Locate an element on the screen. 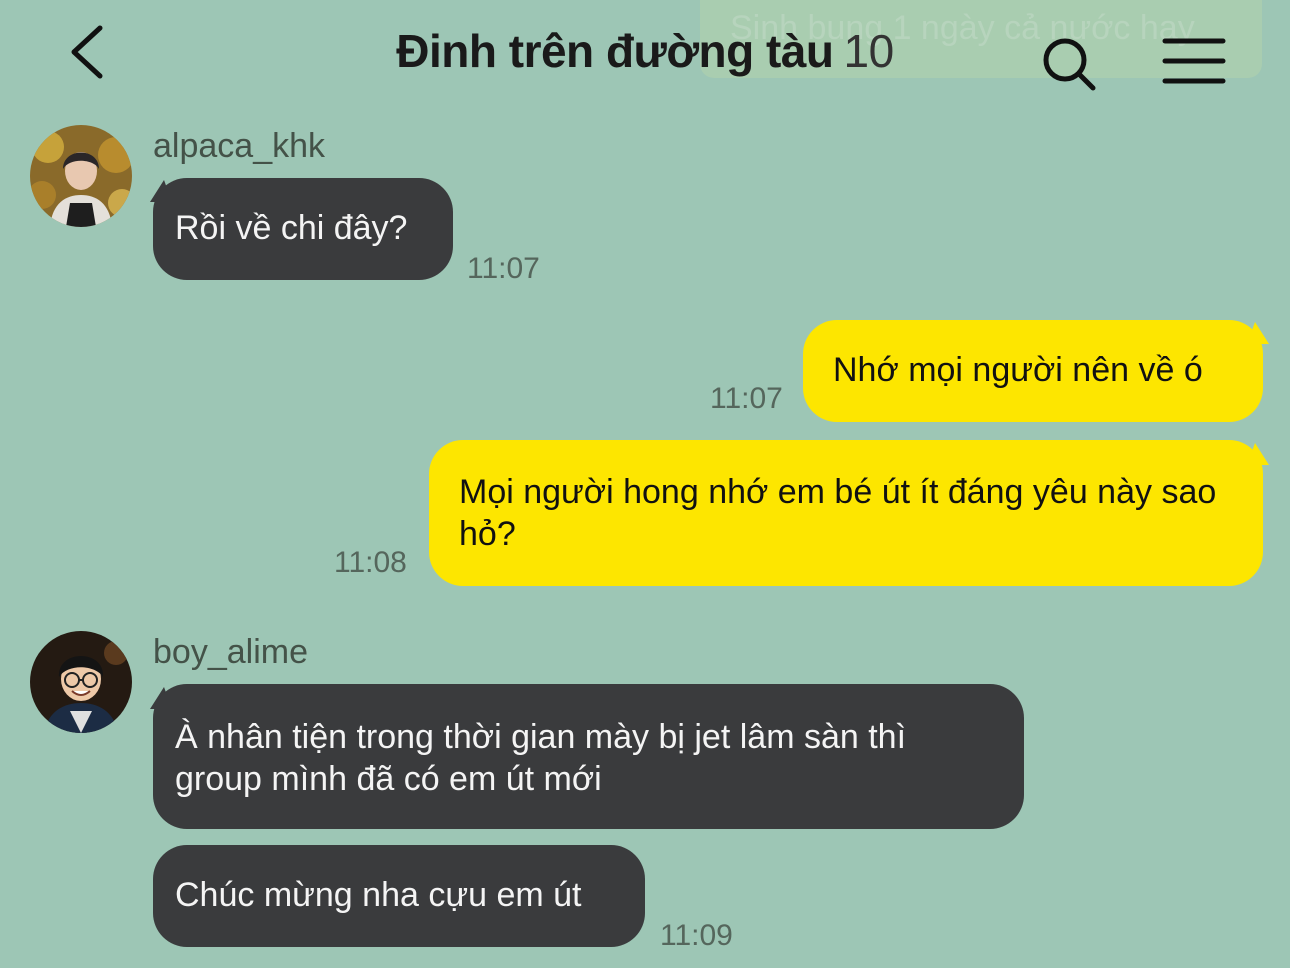 The image size is (1290, 968). chat-name: Đinh trên đường tàu is located at coordinates (615, 51).